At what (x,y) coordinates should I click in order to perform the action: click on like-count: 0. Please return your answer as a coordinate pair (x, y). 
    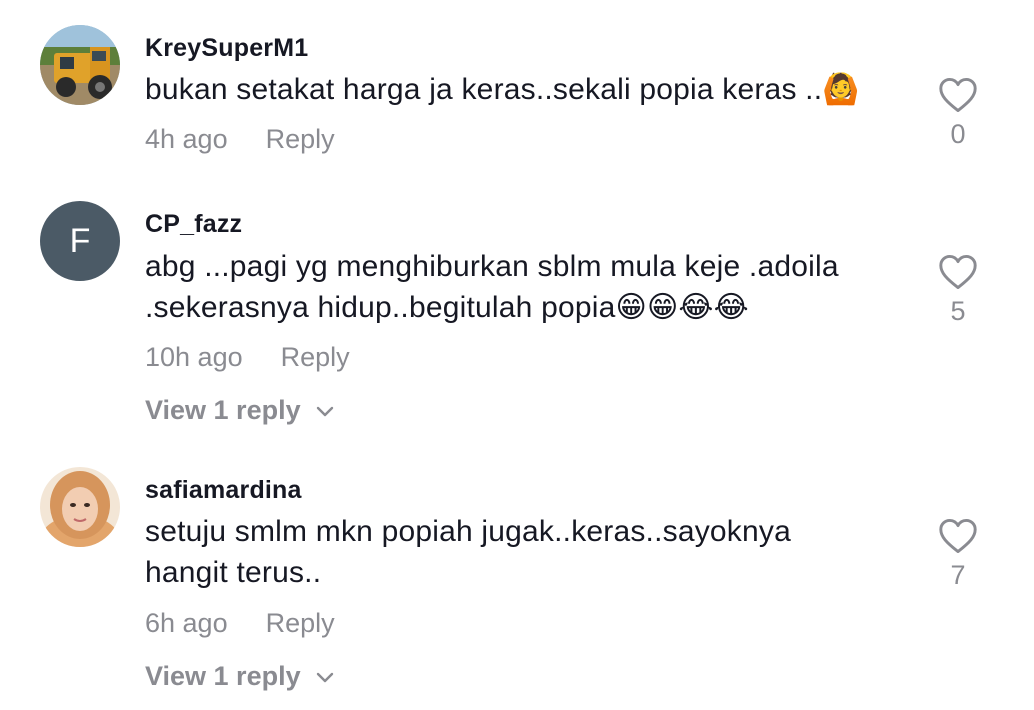
    Looking at the image, I should click on (958, 134).